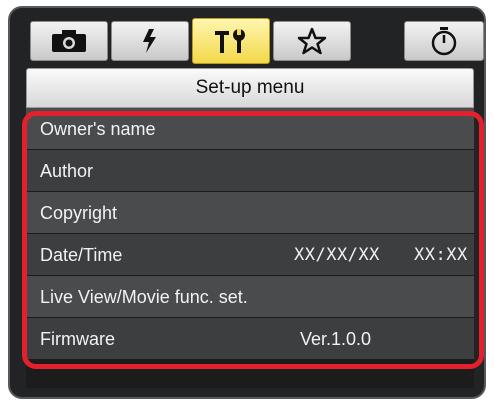 This screenshot has width=494, height=405. I want to click on menu-item-author: Author, so click(250, 171).